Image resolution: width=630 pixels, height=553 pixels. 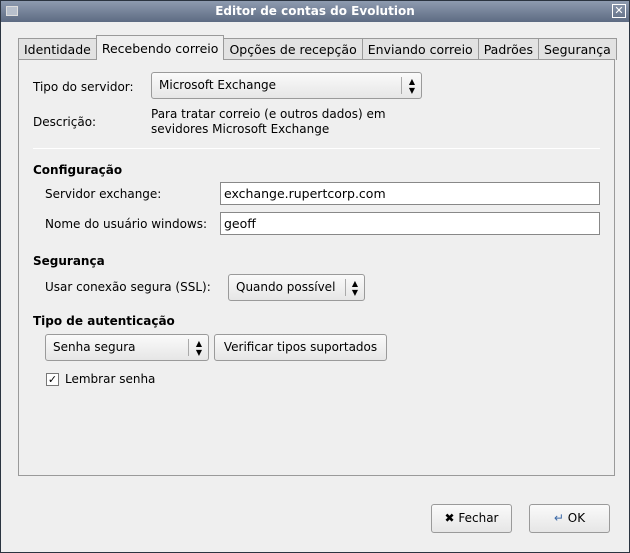 I want to click on tab-enviando-correio: Enviando correio, so click(x=420, y=49).